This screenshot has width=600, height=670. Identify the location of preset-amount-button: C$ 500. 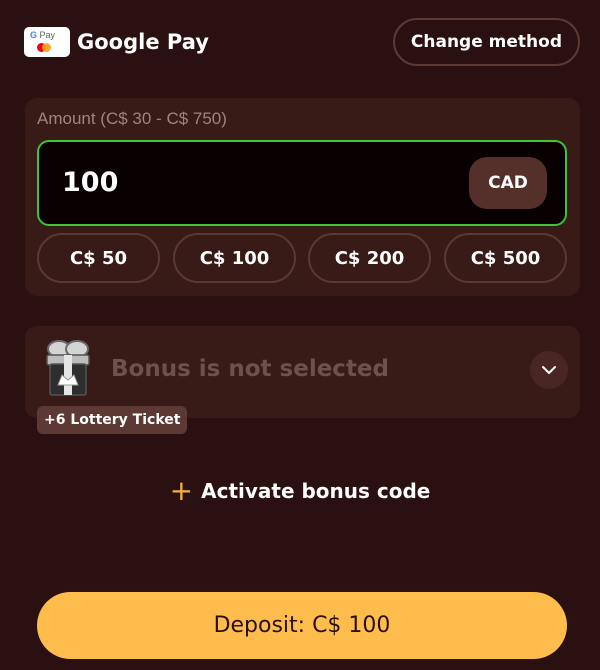
(505, 258).